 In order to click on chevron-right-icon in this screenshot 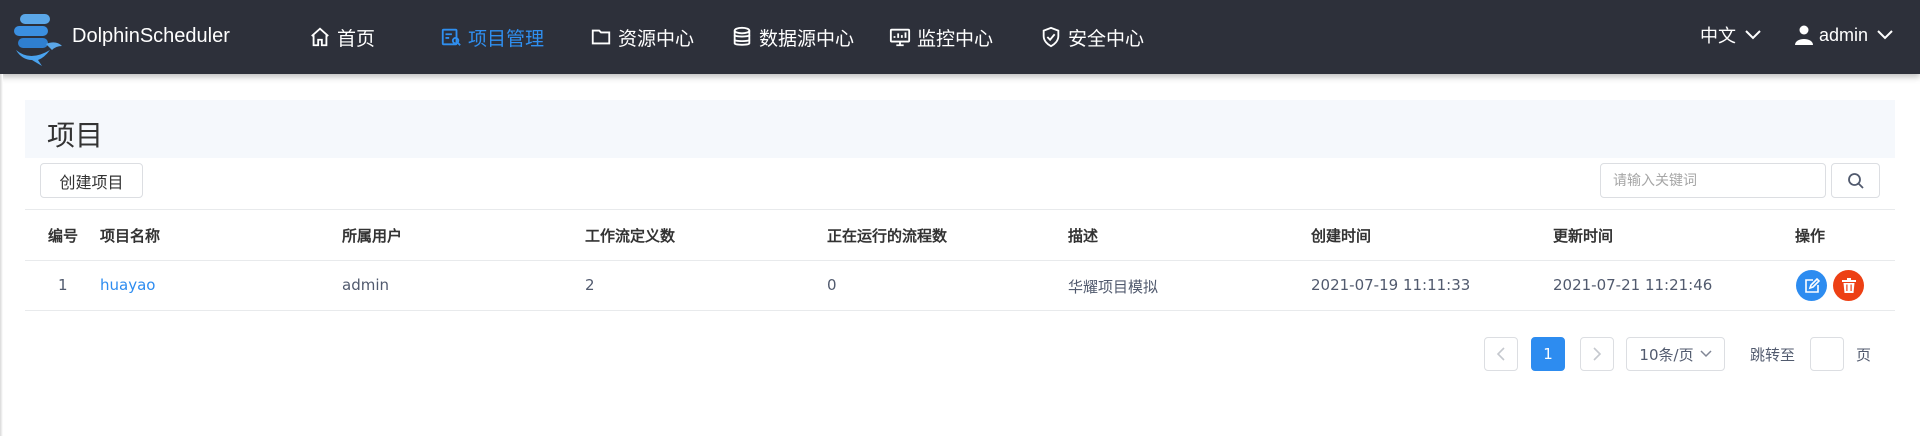, I will do `click(1597, 354)`.